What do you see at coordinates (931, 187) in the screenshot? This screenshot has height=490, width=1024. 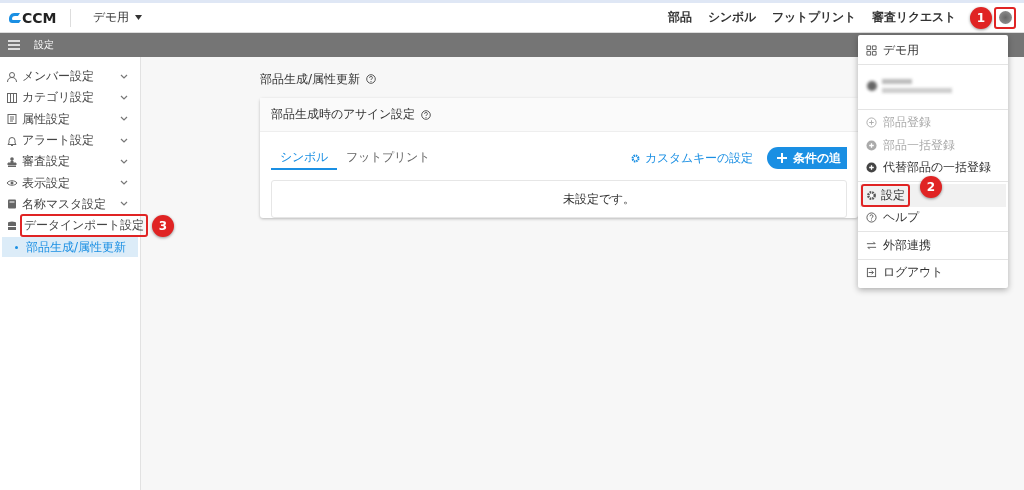 I see `callout-badge: 2` at bounding box center [931, 187].